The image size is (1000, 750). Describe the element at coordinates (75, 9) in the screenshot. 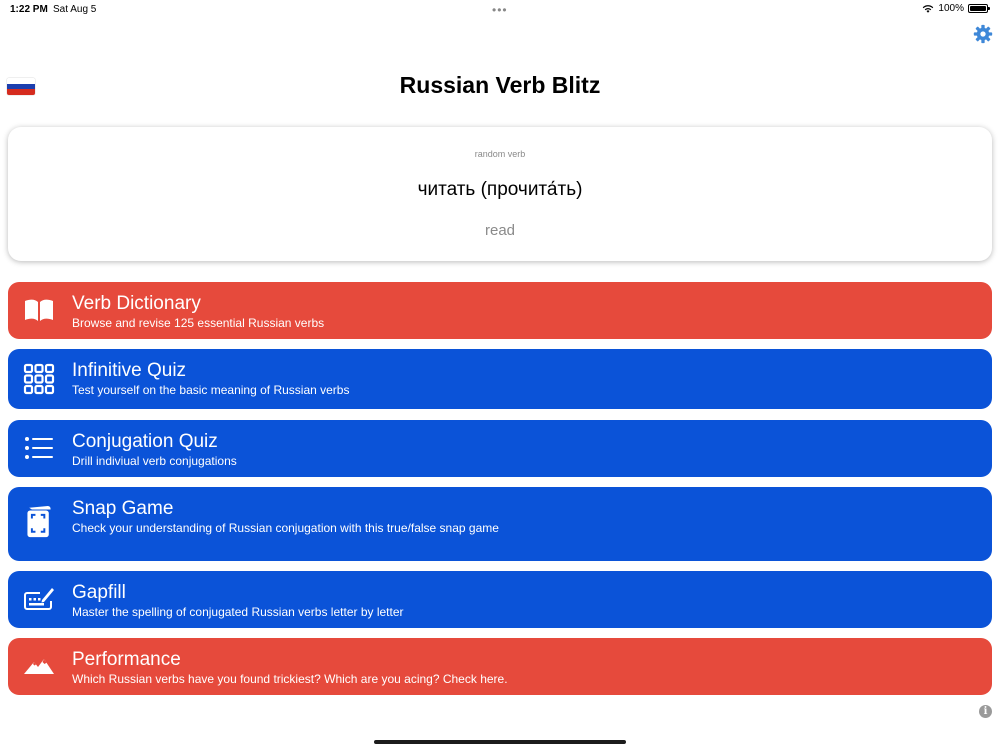

I see `status-date: Sat Aug 5` at that location.